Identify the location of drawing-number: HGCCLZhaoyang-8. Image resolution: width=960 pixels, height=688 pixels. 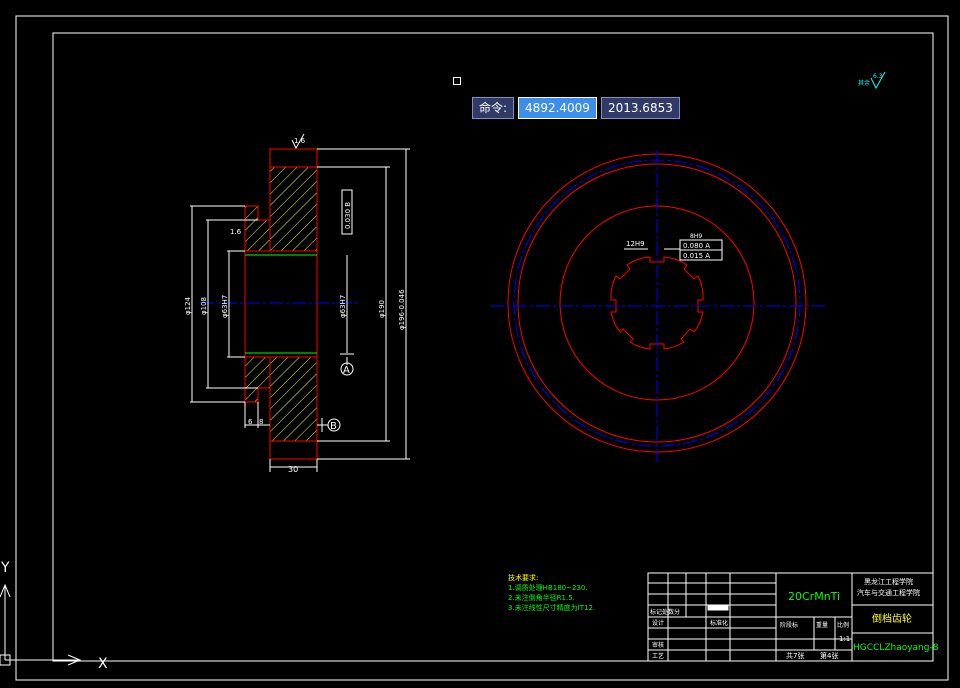
(896, 648).